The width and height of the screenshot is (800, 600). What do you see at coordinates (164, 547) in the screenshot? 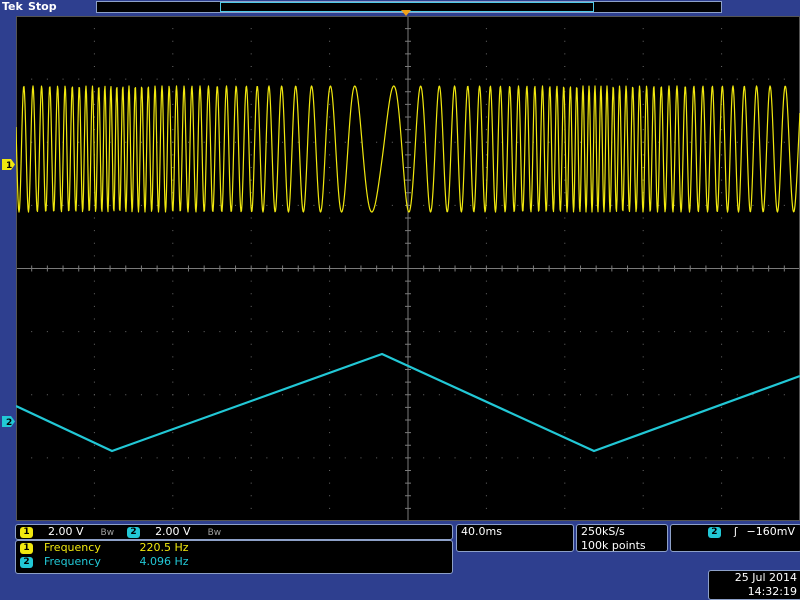
I see `meas1-value: 220.5 Hz` at bounding box center [164, 547].